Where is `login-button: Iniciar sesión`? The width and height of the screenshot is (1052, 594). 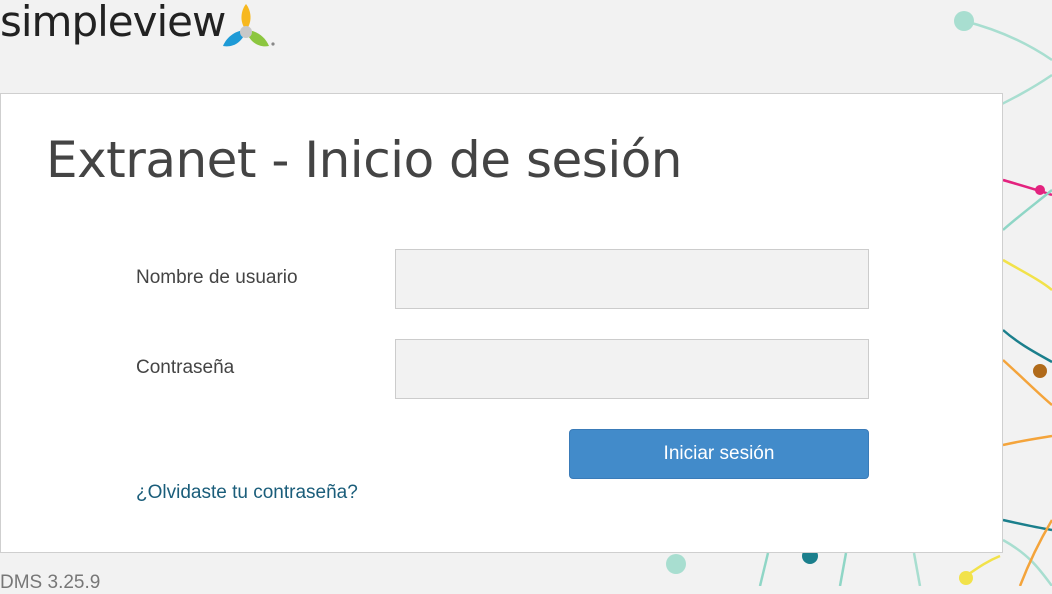
login-button: Iniciar sesión is located at coordinates (719, 454).